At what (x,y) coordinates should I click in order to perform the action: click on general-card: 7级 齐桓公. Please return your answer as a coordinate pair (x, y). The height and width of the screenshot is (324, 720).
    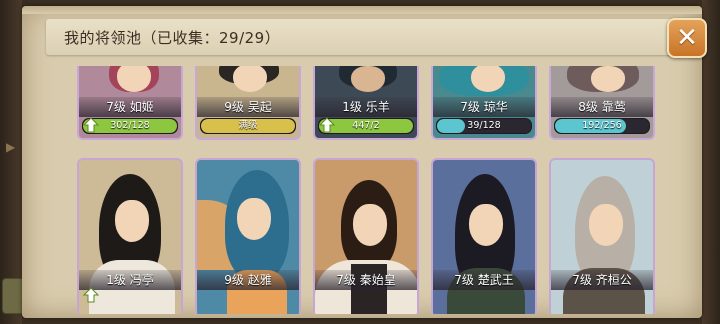
    Looking at the image, I should click on (602, 236).